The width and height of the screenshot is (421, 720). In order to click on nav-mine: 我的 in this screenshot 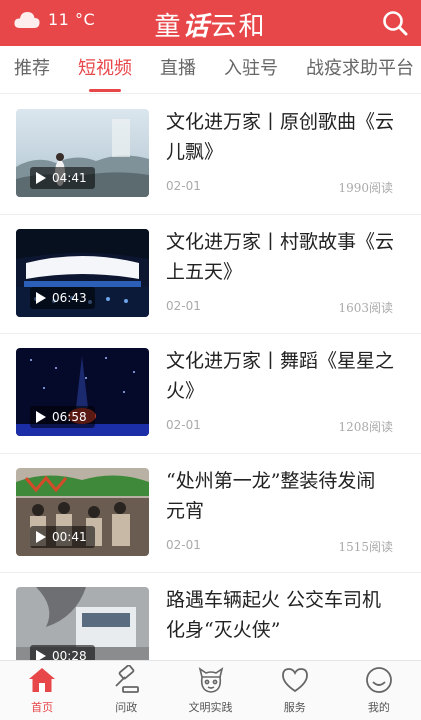, I will do `click(379, 690)`.